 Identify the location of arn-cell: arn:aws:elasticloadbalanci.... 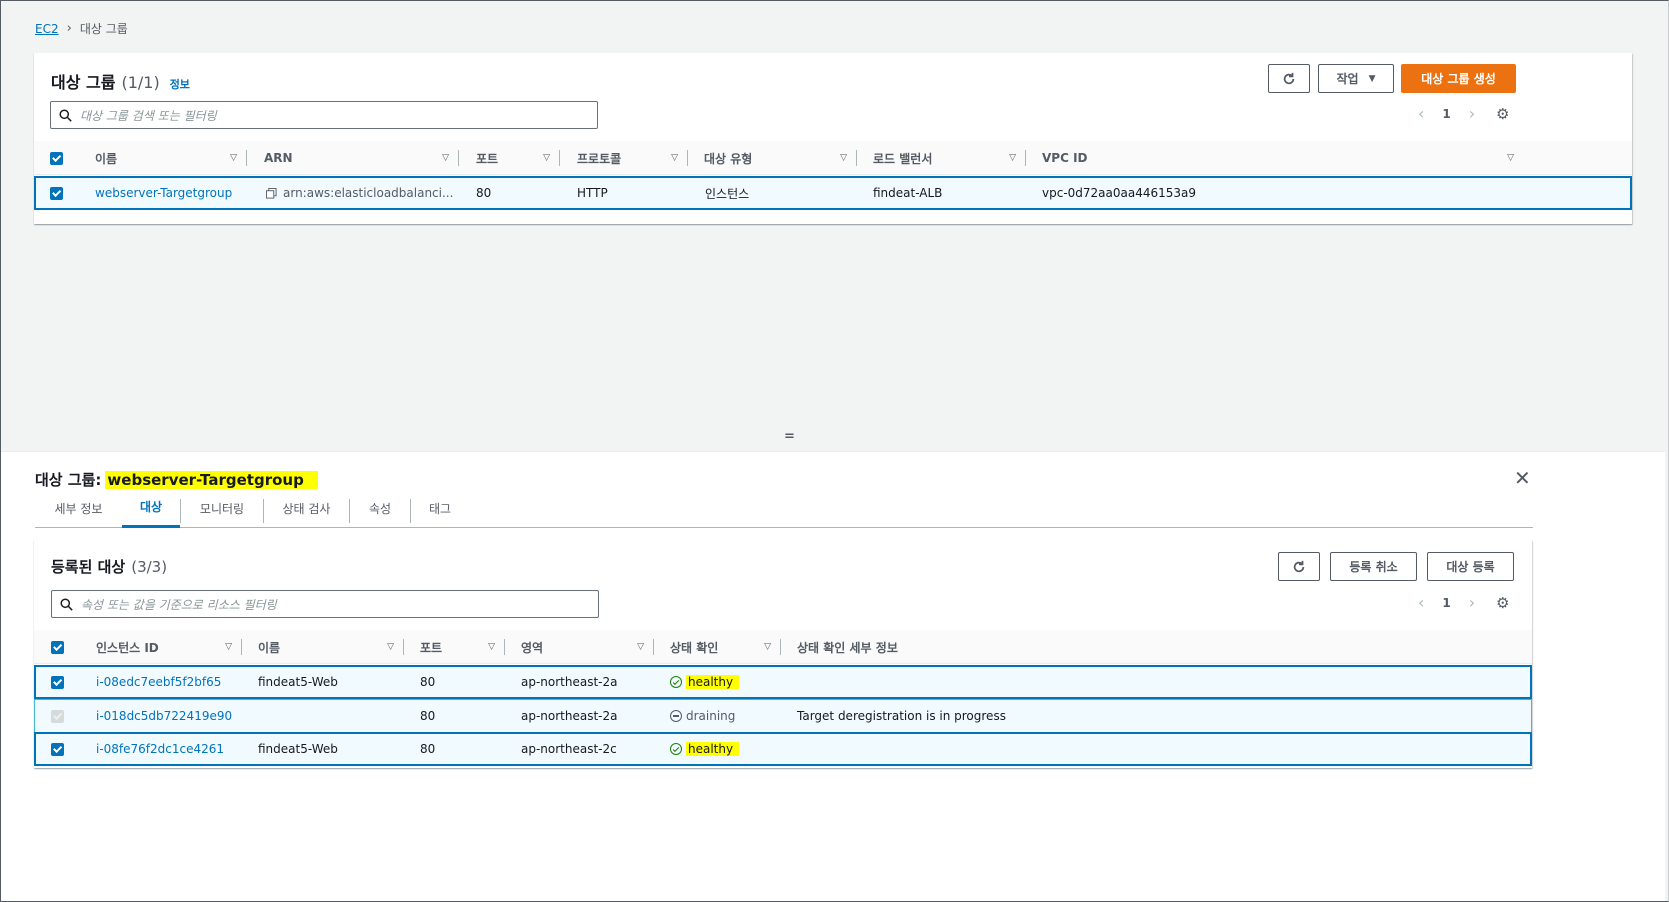
(359, 193).